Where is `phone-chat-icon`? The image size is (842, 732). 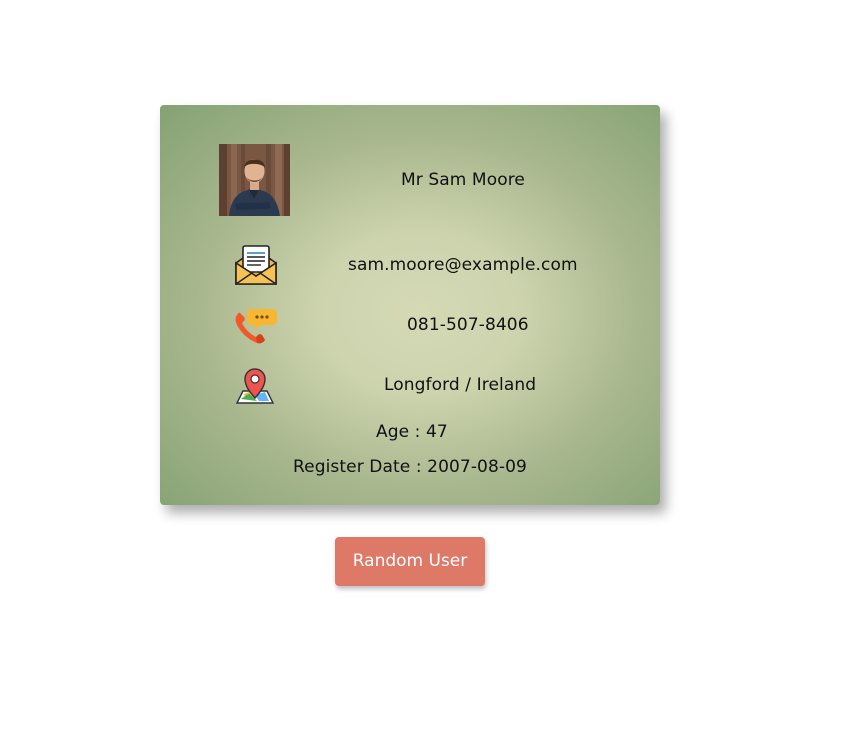 phone-chat-icon is located at coordinates (255, 328).